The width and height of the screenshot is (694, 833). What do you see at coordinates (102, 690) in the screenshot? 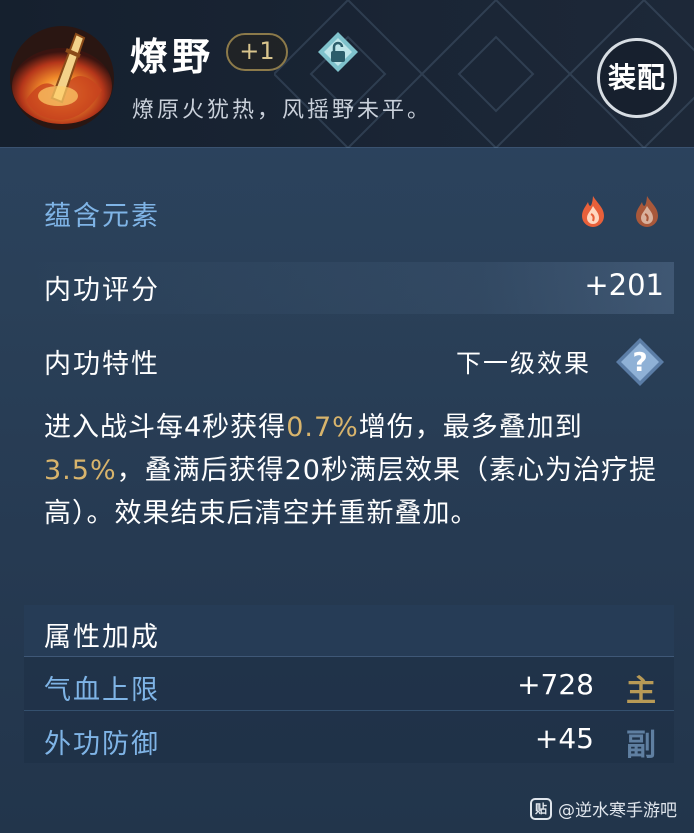
I see `attribute-name: 气血上限` at bounding box center [102, 690].